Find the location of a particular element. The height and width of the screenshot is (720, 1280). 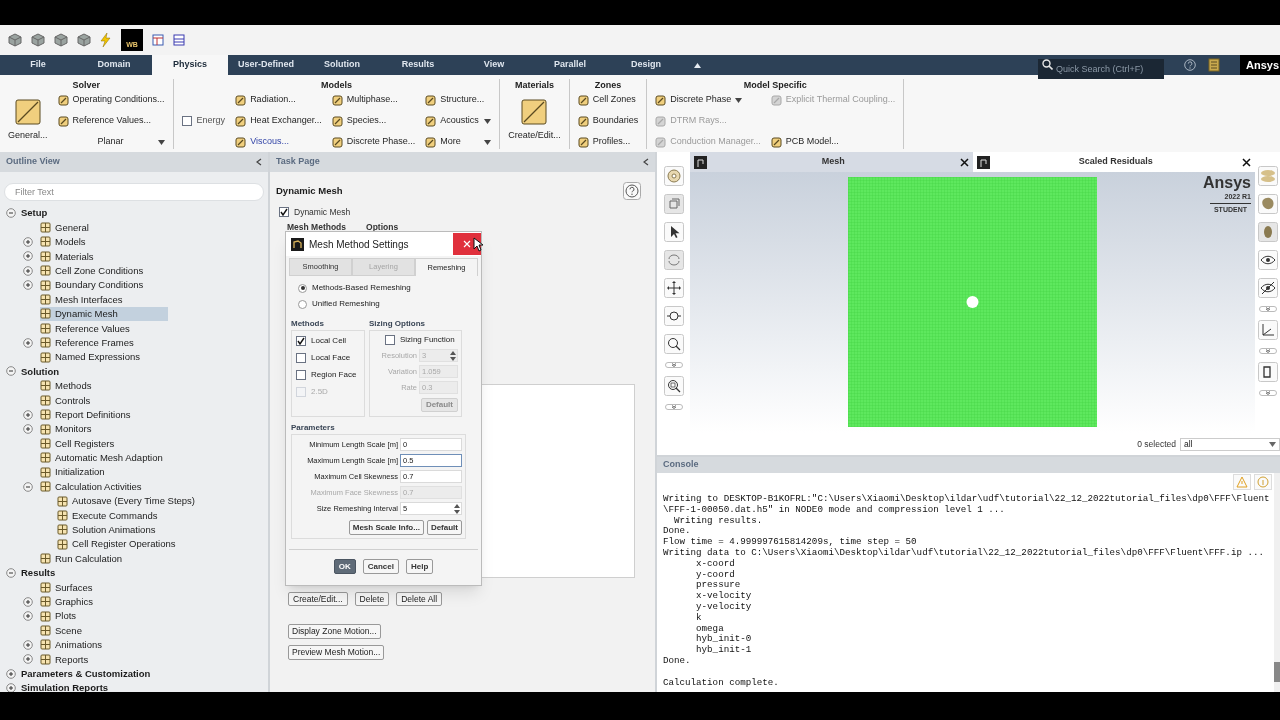

menu-tab: Solution is located at coordinates (342, 65).